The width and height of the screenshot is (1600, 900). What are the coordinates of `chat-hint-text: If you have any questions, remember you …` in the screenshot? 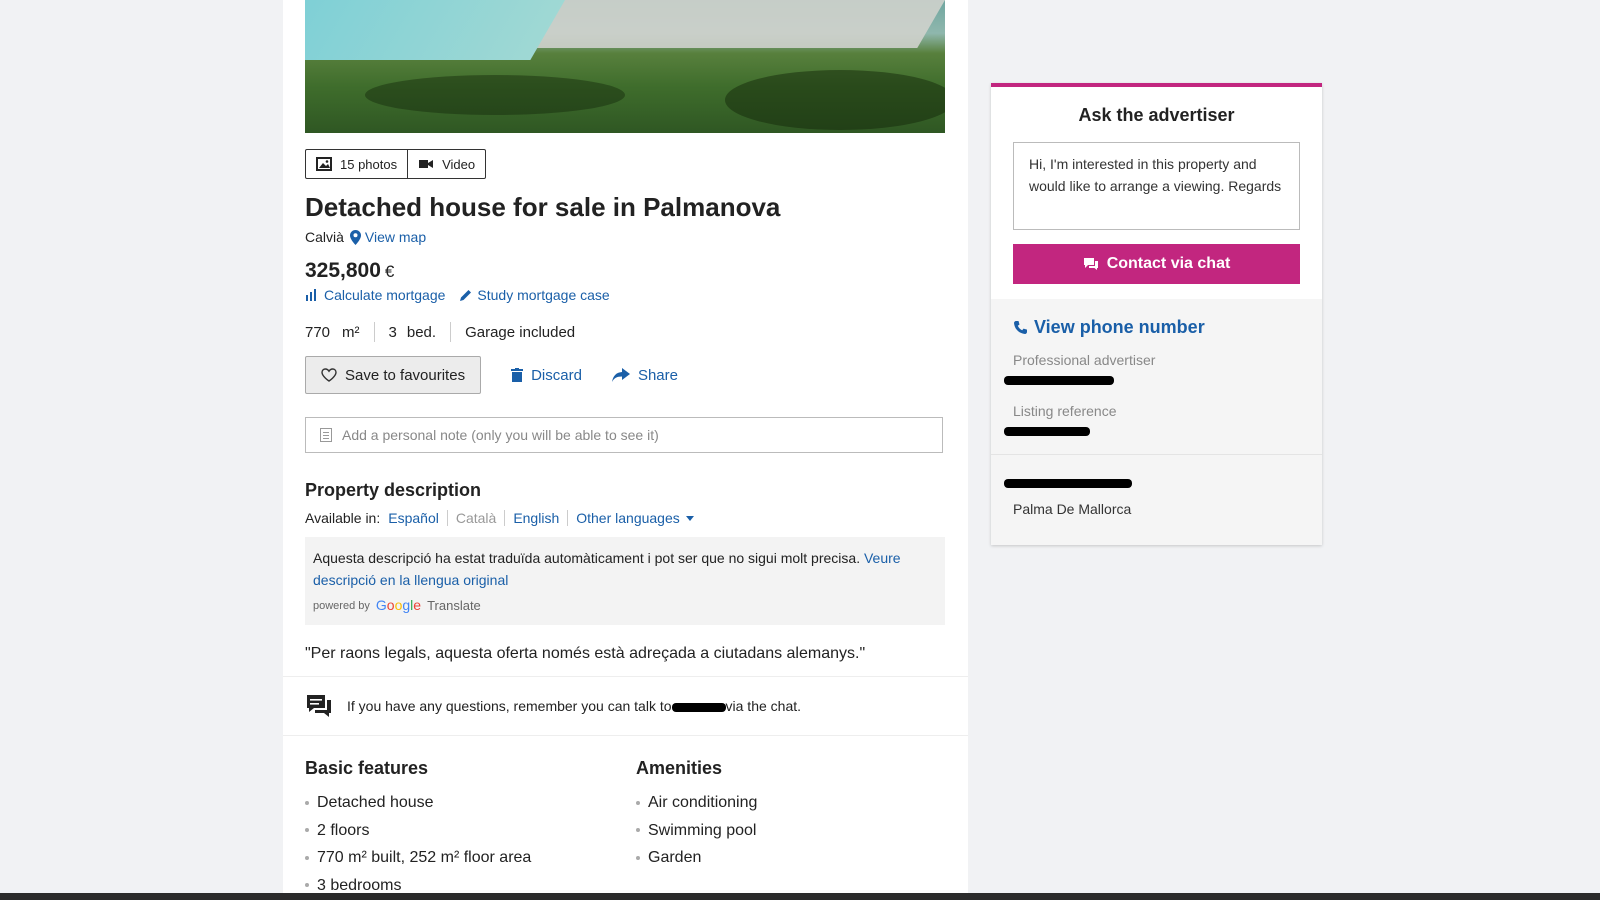 It's located at (574, 706).